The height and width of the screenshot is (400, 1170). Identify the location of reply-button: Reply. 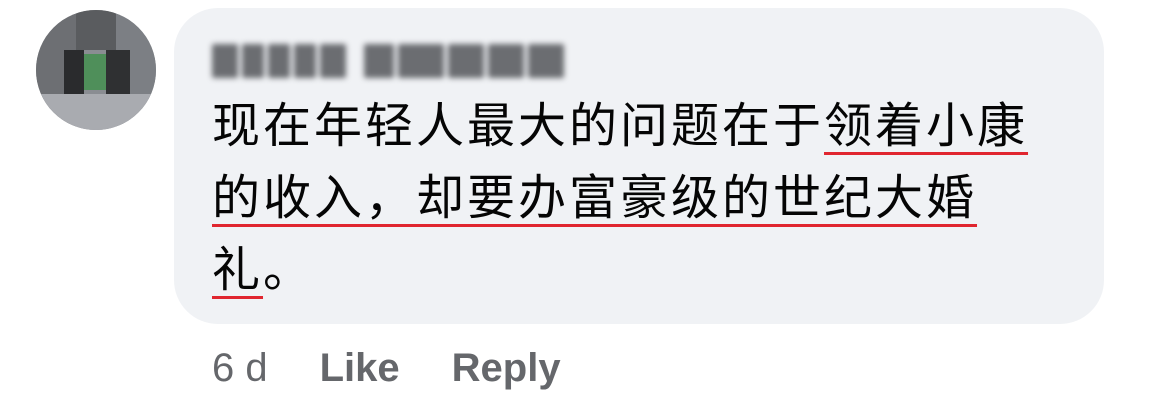
(506, 368).